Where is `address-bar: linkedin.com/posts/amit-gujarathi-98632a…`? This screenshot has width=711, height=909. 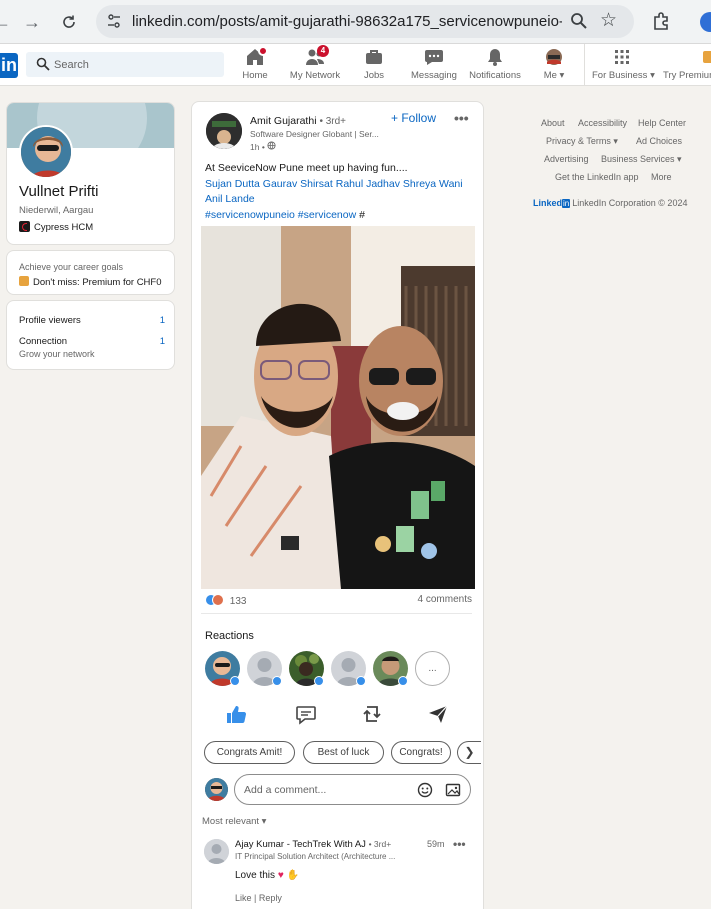 address-bar: linkedin.com/posts/amit-gujarathi-98632a… is located at coordinates (365, 21).